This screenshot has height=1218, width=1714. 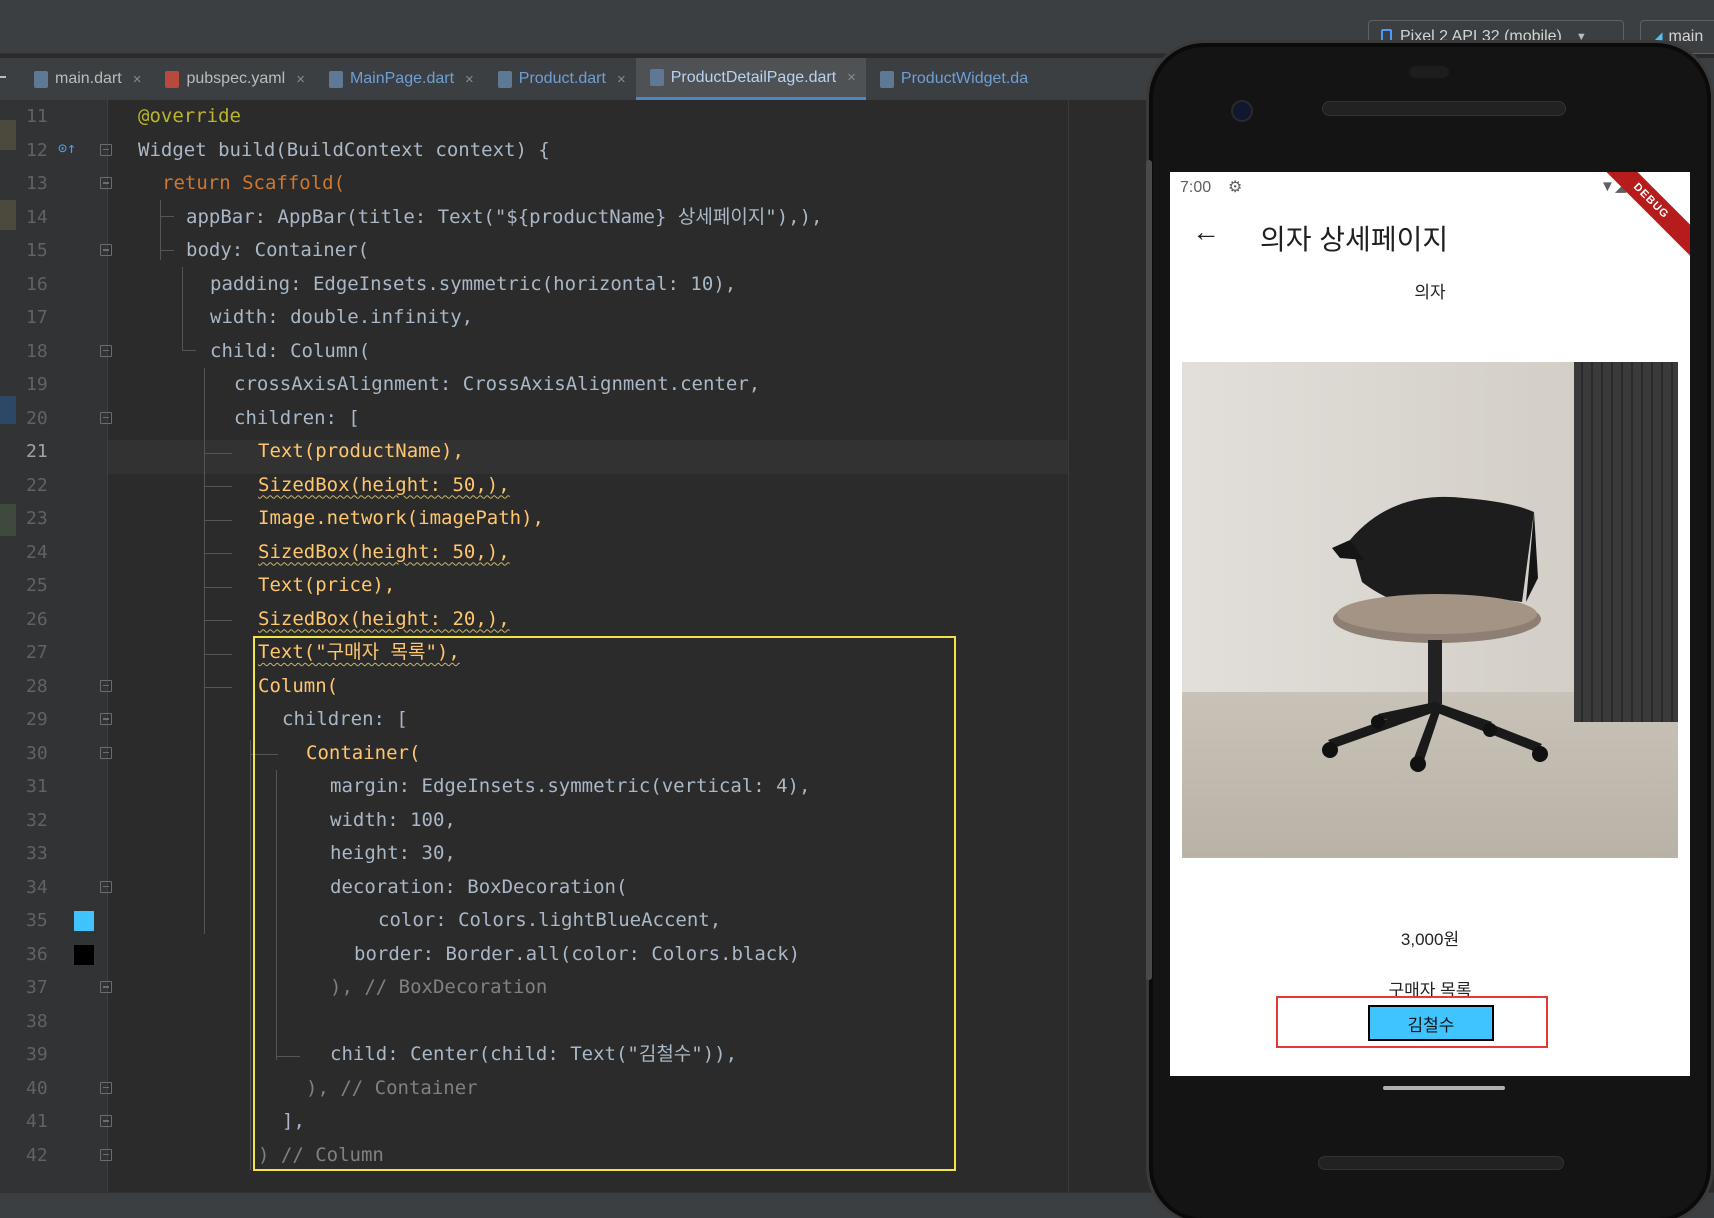 I want to click on code-line-41: ],, so click(x=293, y=1122).